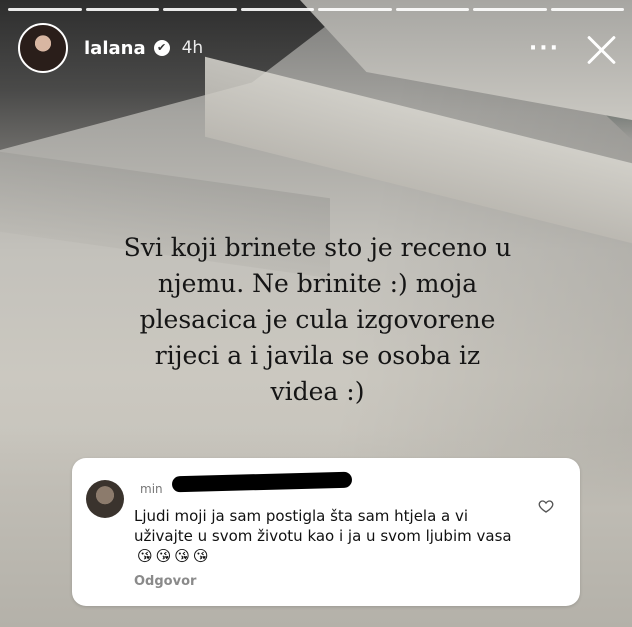  I want to click on commenter-avatar, so click(105, 499).